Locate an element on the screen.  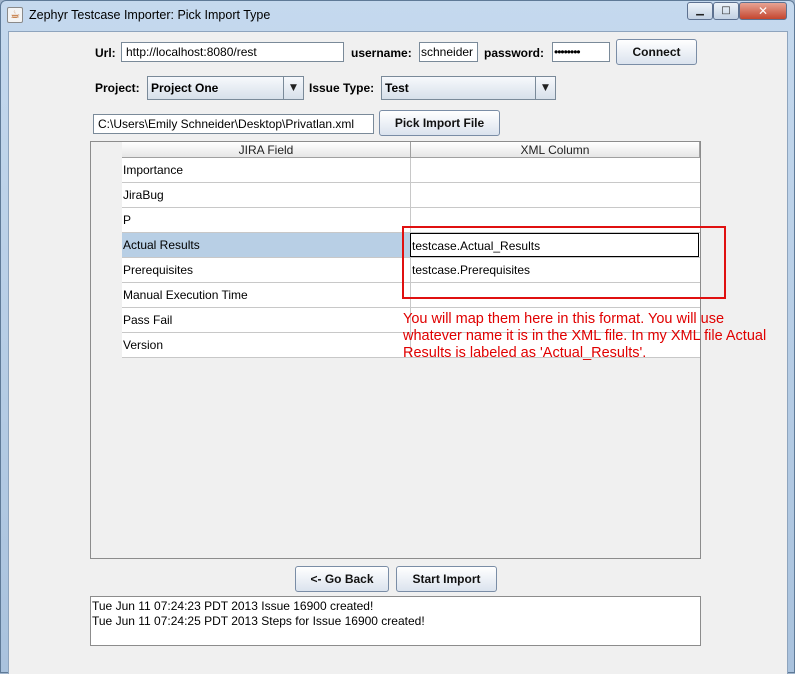
xml-column-cell-editor: testcase.Actual_Results is located at coordinates (554, 245).